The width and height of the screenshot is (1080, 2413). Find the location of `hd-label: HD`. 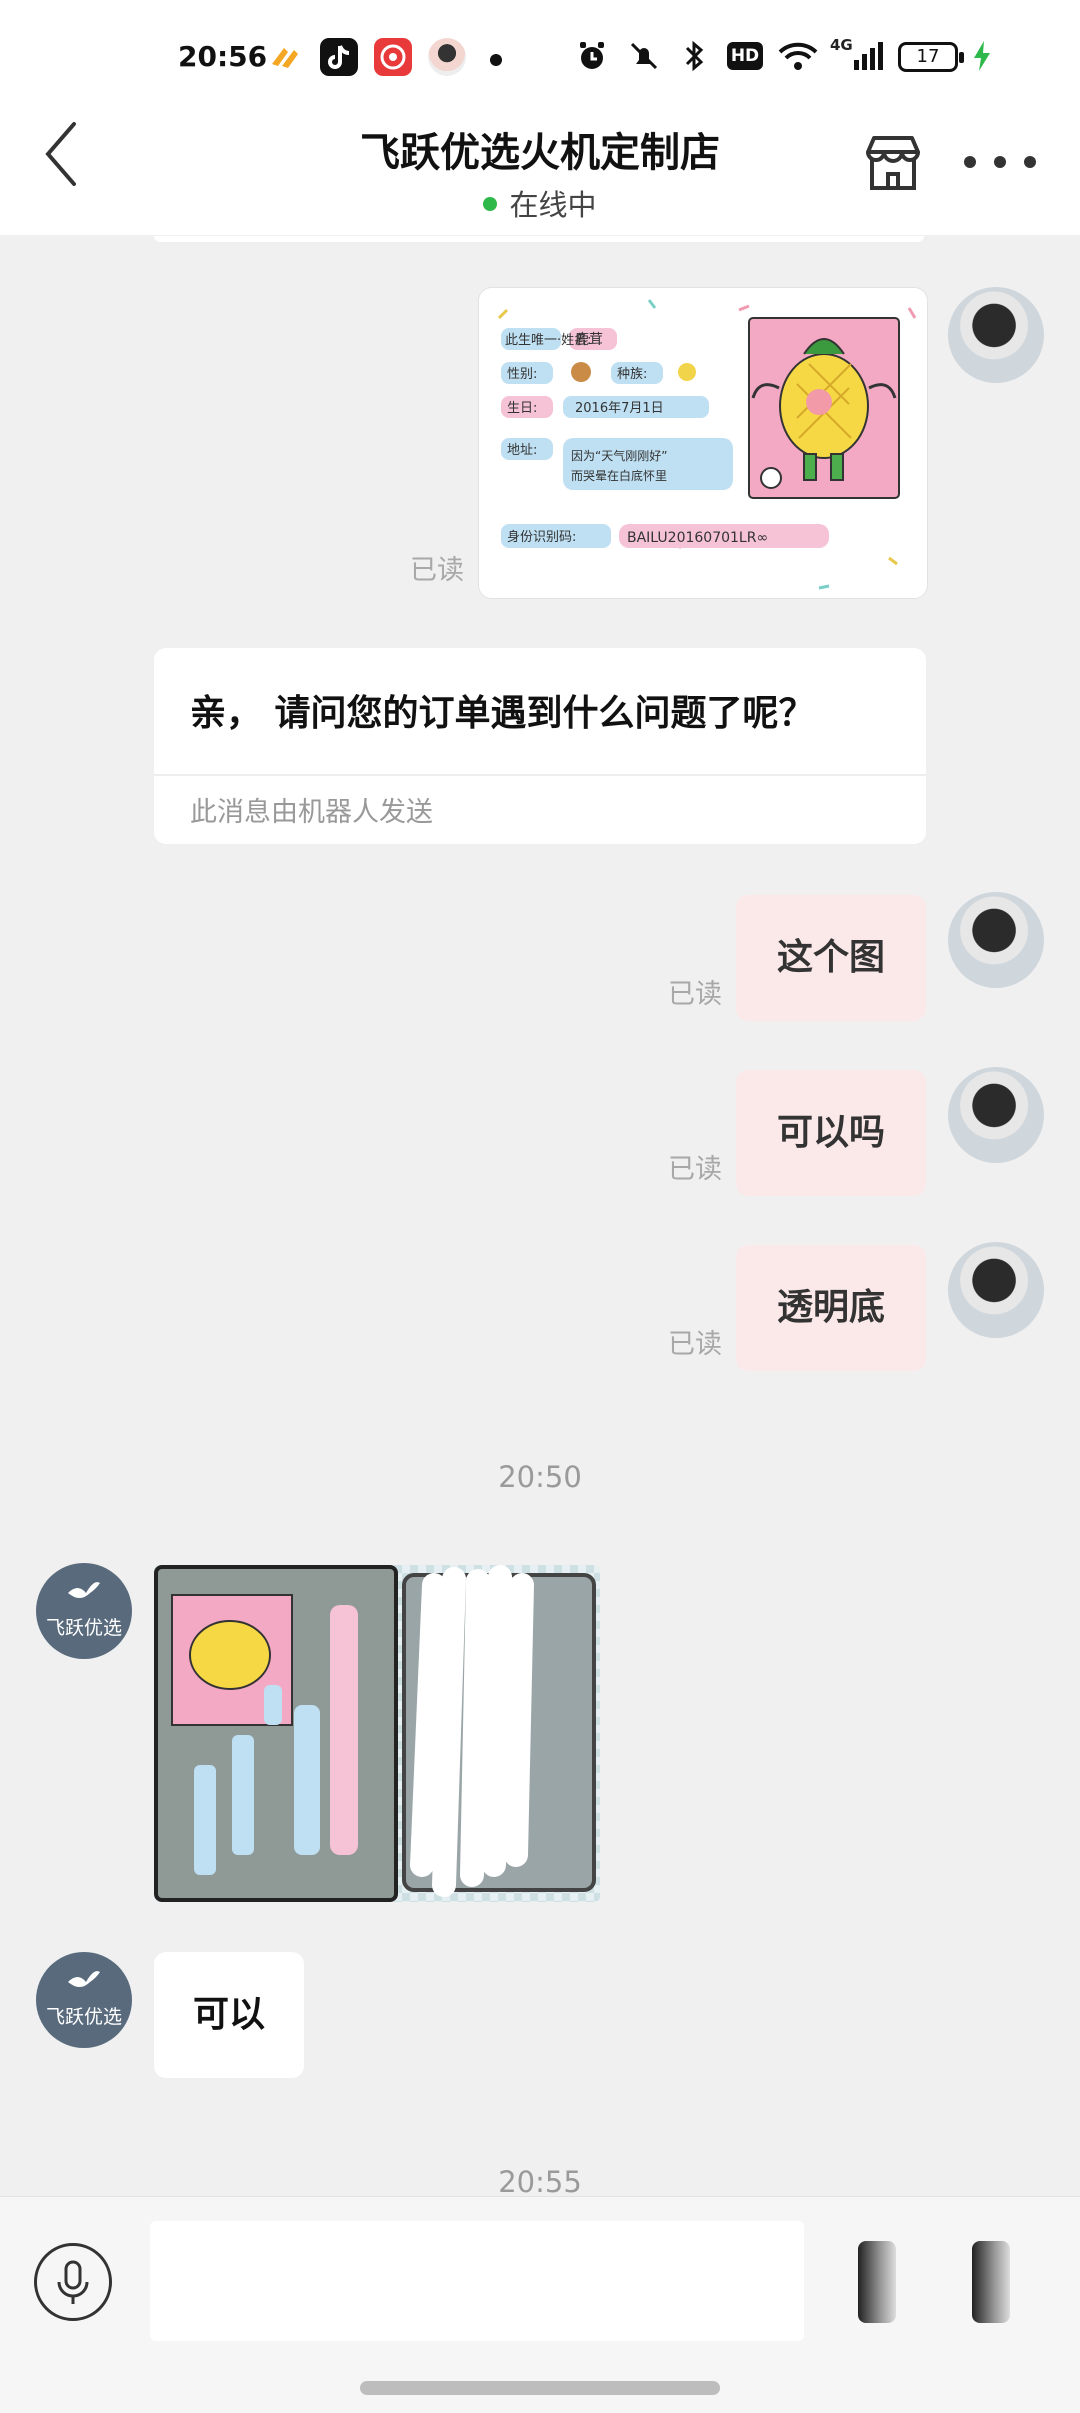

hd-label: HD is located at coordinates (745, 56).